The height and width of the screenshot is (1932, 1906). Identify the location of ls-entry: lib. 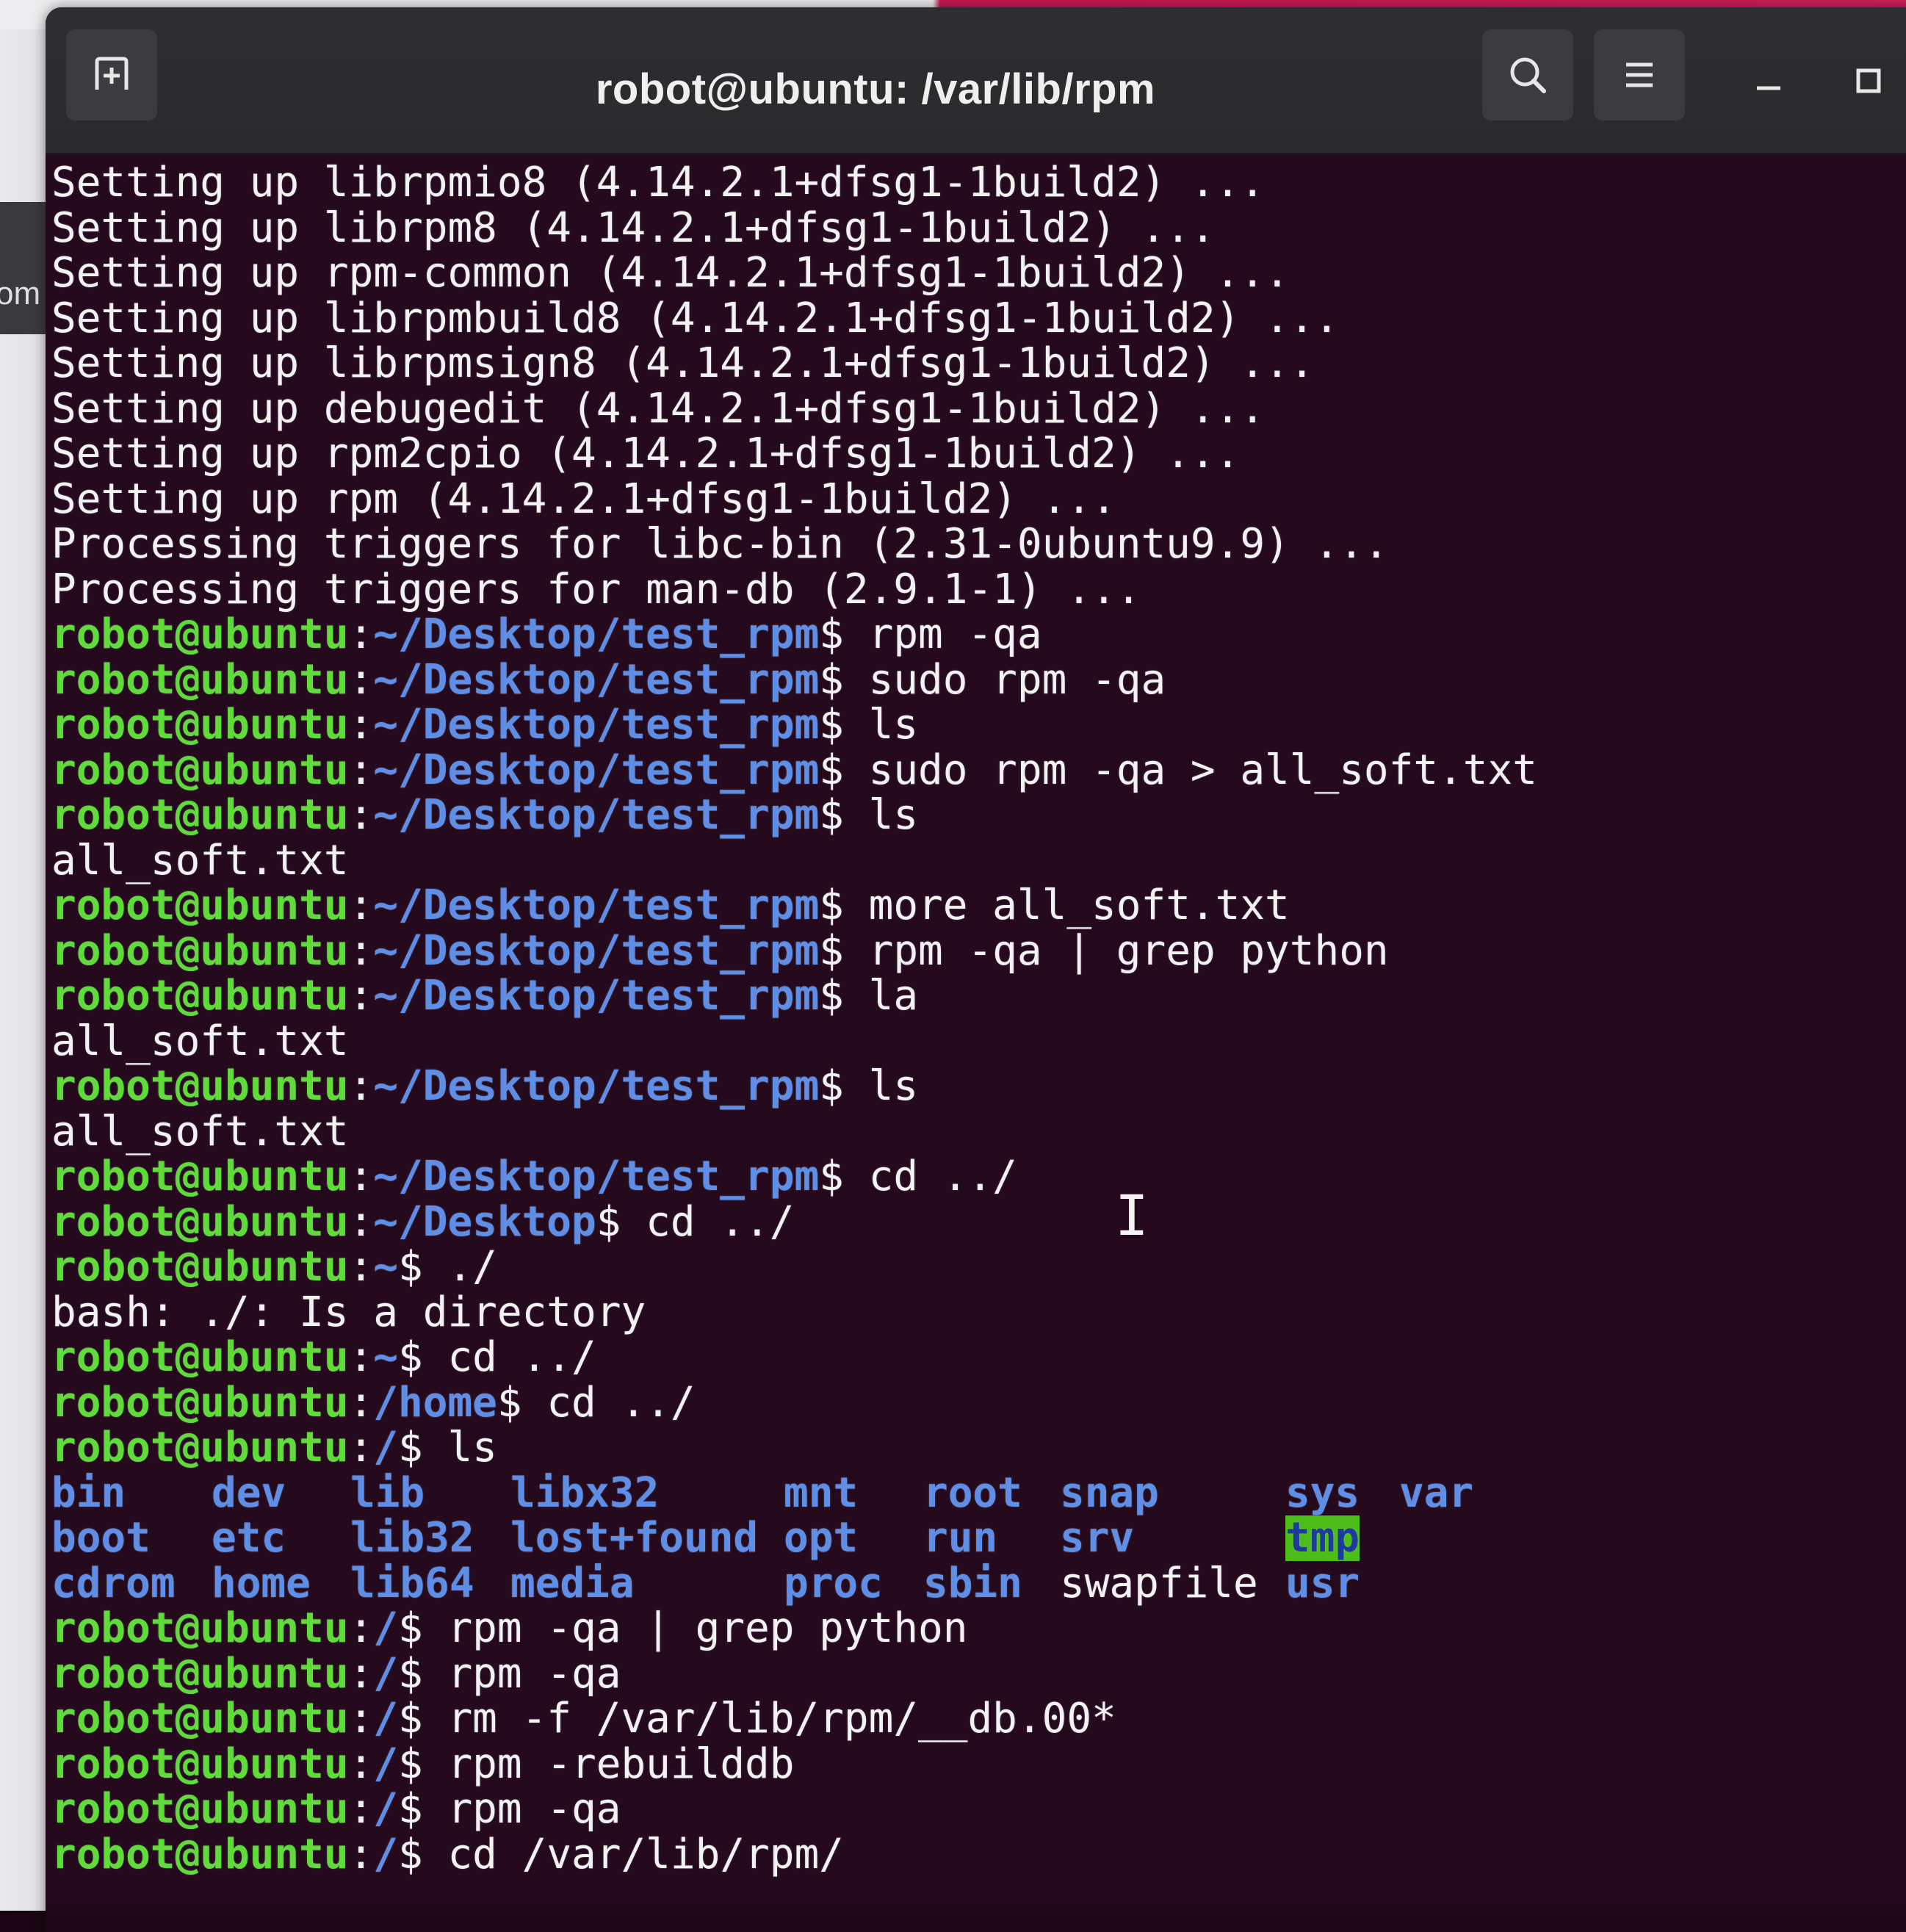
(388, 1492).